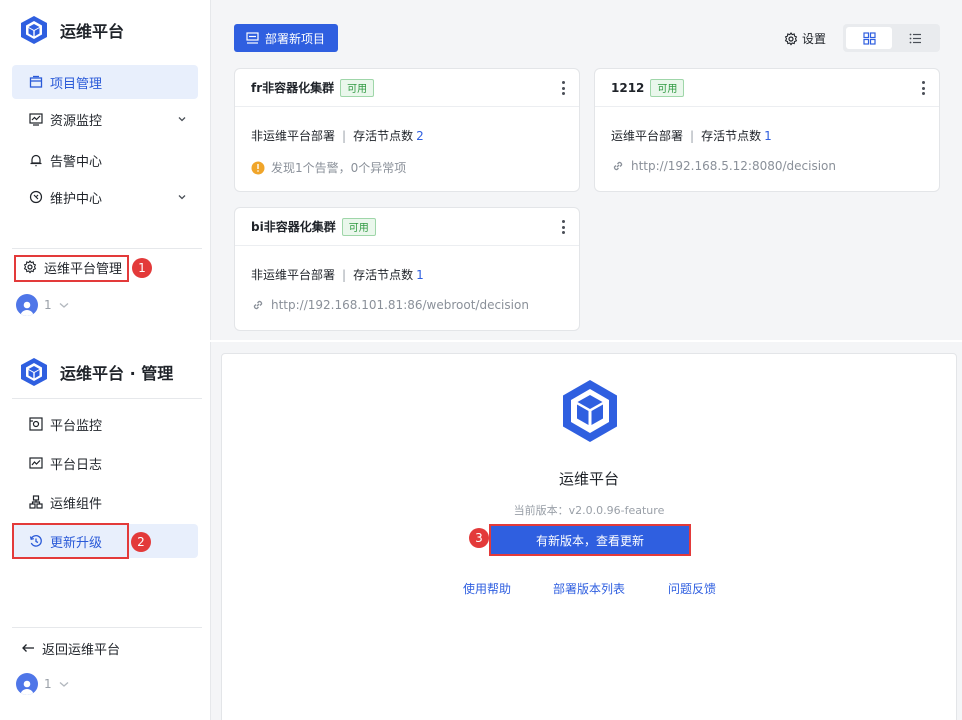  I want to click on sidebar-item-label: 平台日志, so click(76, 465).